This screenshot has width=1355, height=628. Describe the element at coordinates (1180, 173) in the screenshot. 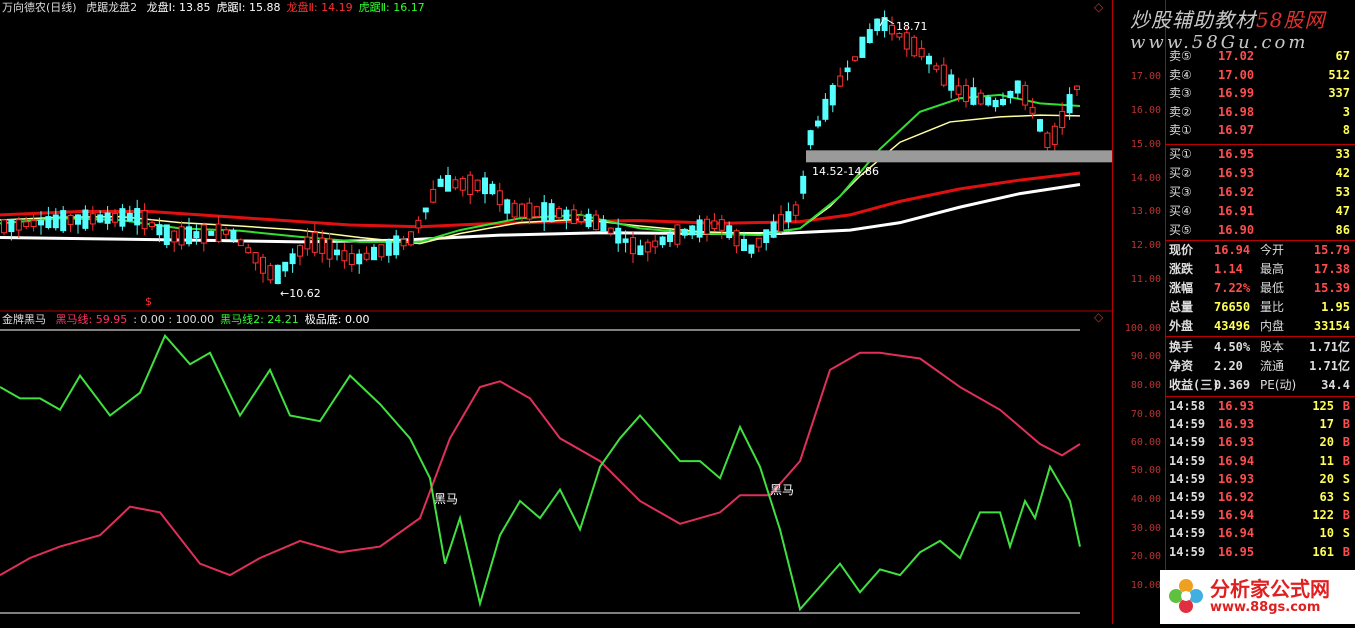

I see `bid-label: 买②` at that location.